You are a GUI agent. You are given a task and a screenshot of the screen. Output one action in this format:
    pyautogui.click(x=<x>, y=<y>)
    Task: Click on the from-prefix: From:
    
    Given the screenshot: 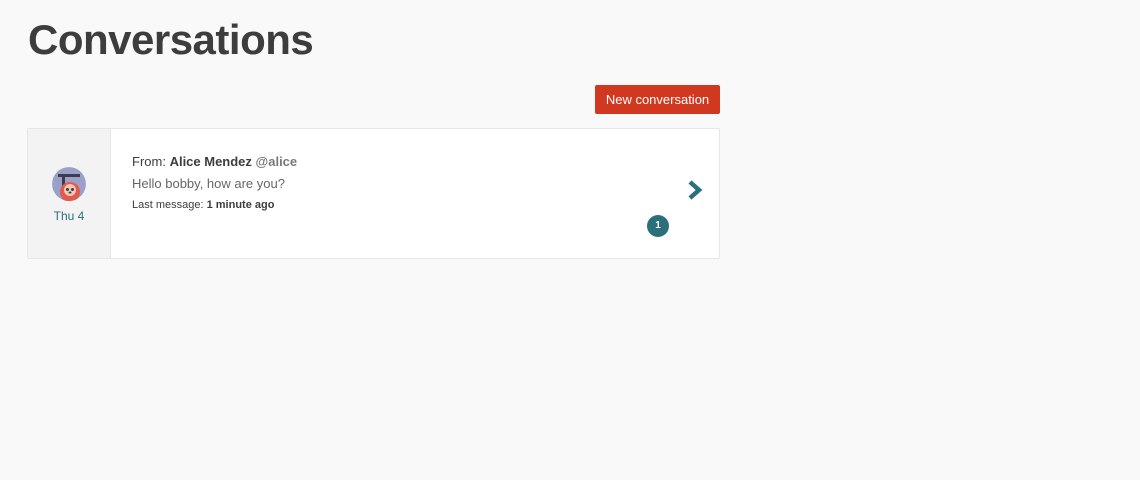 What is the action you would take?
    pyautogui.click(x=151, y=161)
    